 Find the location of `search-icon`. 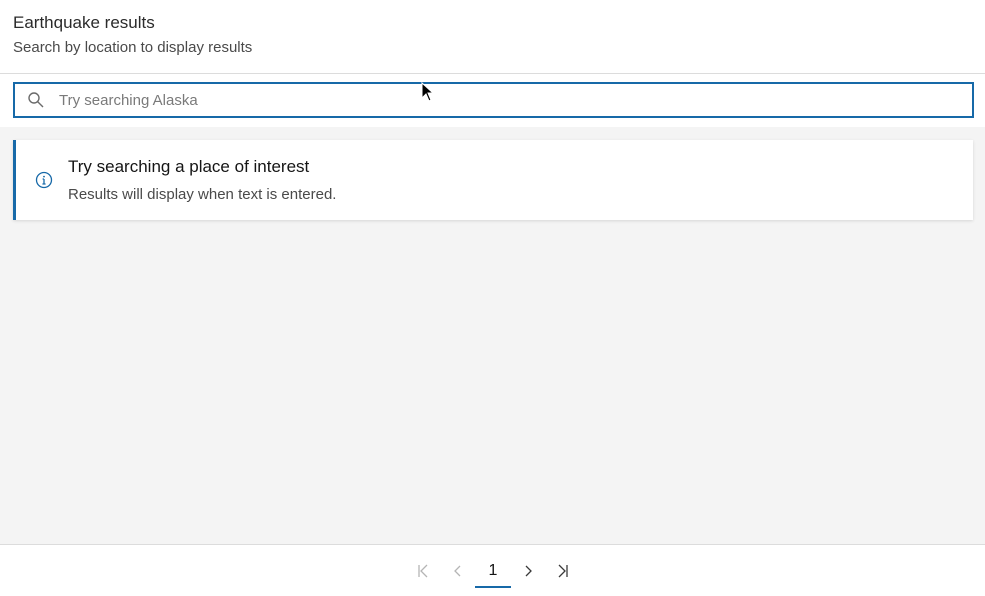

search-icon is located at coordinates (36, 100).